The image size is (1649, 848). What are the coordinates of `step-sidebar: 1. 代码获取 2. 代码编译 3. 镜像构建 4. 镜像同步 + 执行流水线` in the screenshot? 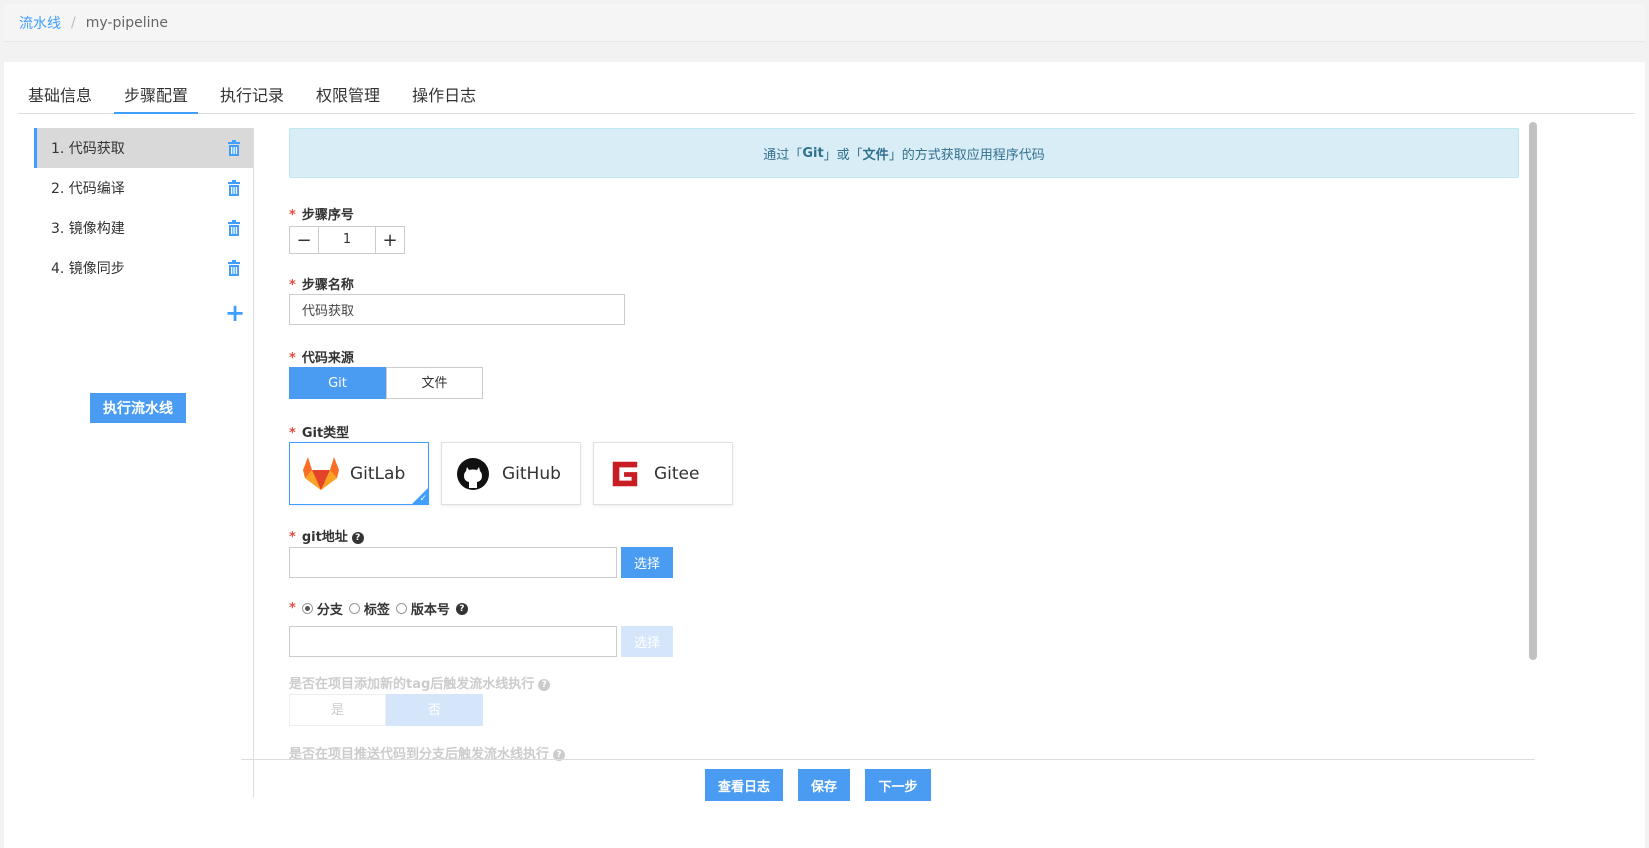 It's located at (144, 463).